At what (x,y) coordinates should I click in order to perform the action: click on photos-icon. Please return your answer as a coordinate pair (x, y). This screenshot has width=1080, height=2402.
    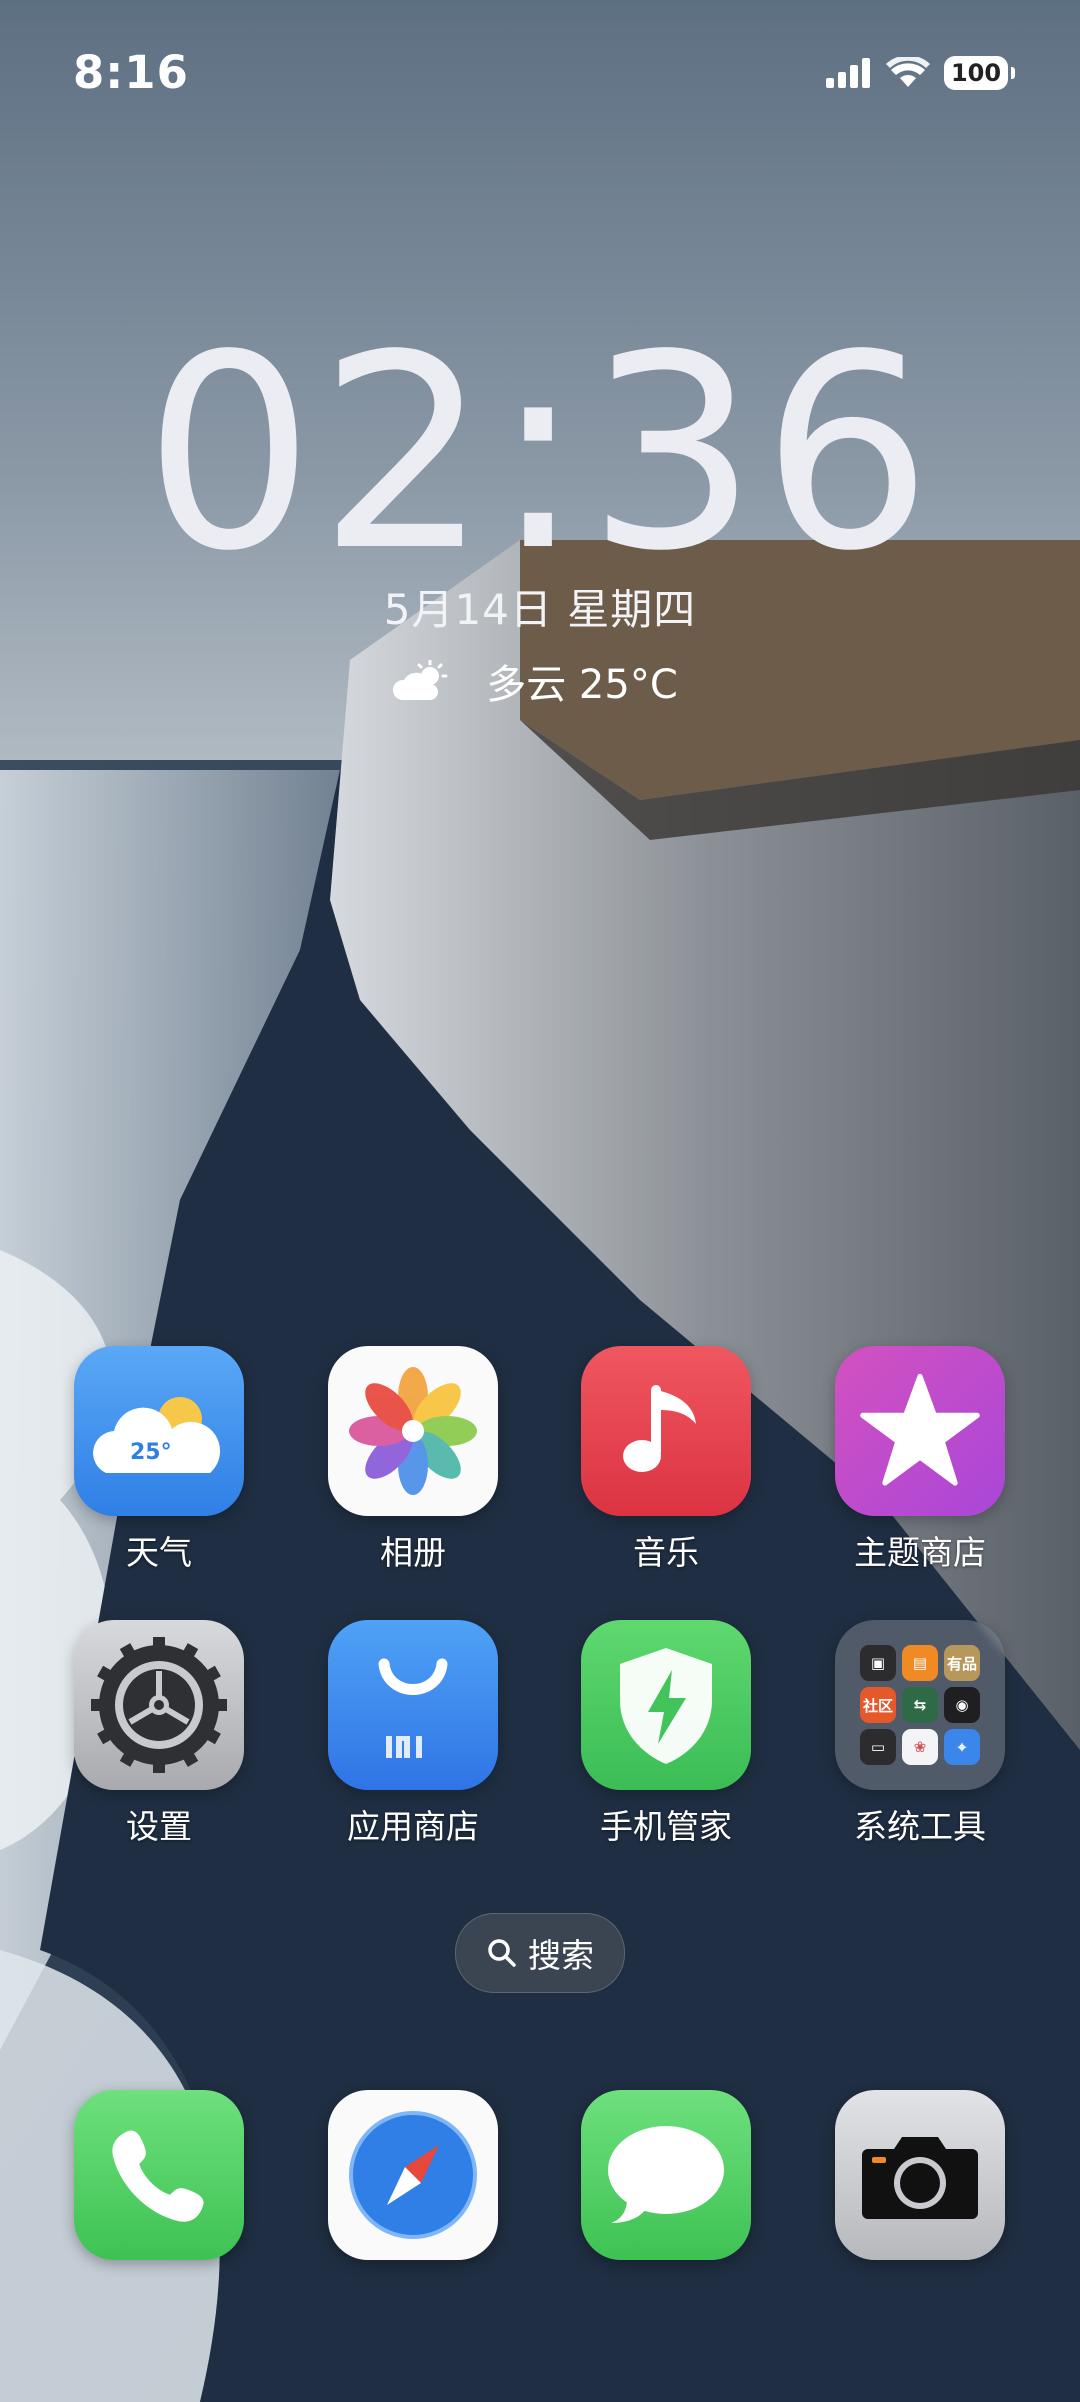
    Looking at the image, I should click on (413, 1431).